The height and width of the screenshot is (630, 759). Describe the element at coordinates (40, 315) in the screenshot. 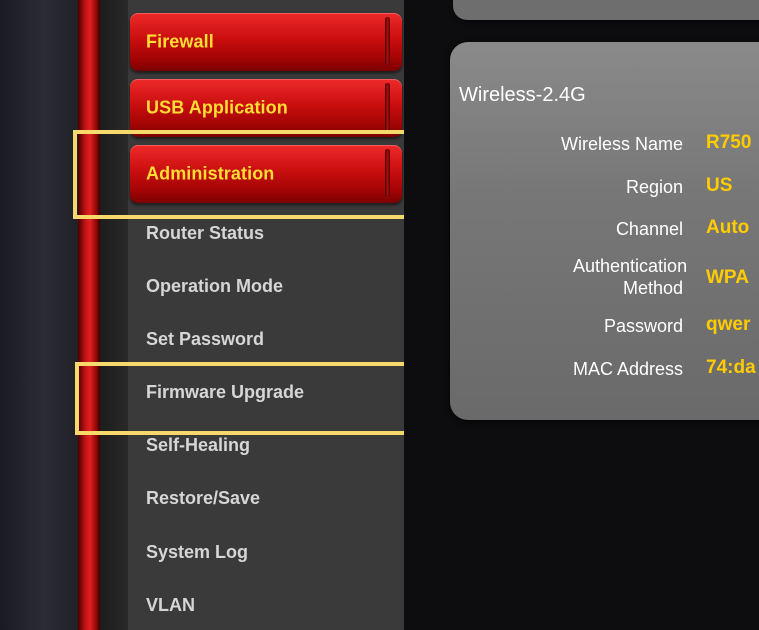

I see `left-background` at that location.